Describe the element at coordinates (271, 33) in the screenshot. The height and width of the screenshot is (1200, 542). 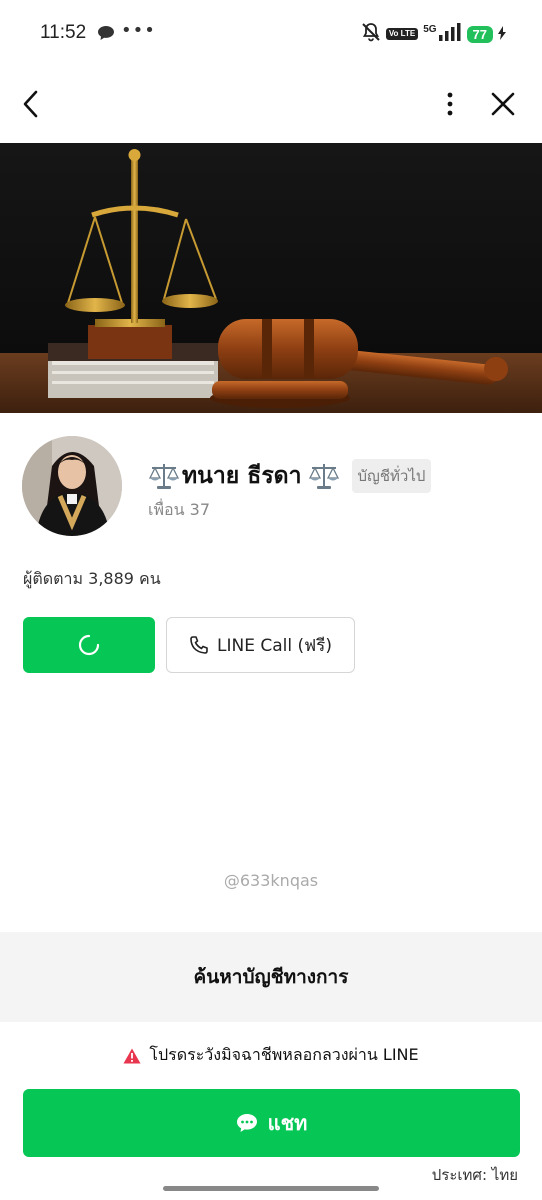
I see `status-bar: 11:52 ••• Vo LTE 5G 77` at that location.